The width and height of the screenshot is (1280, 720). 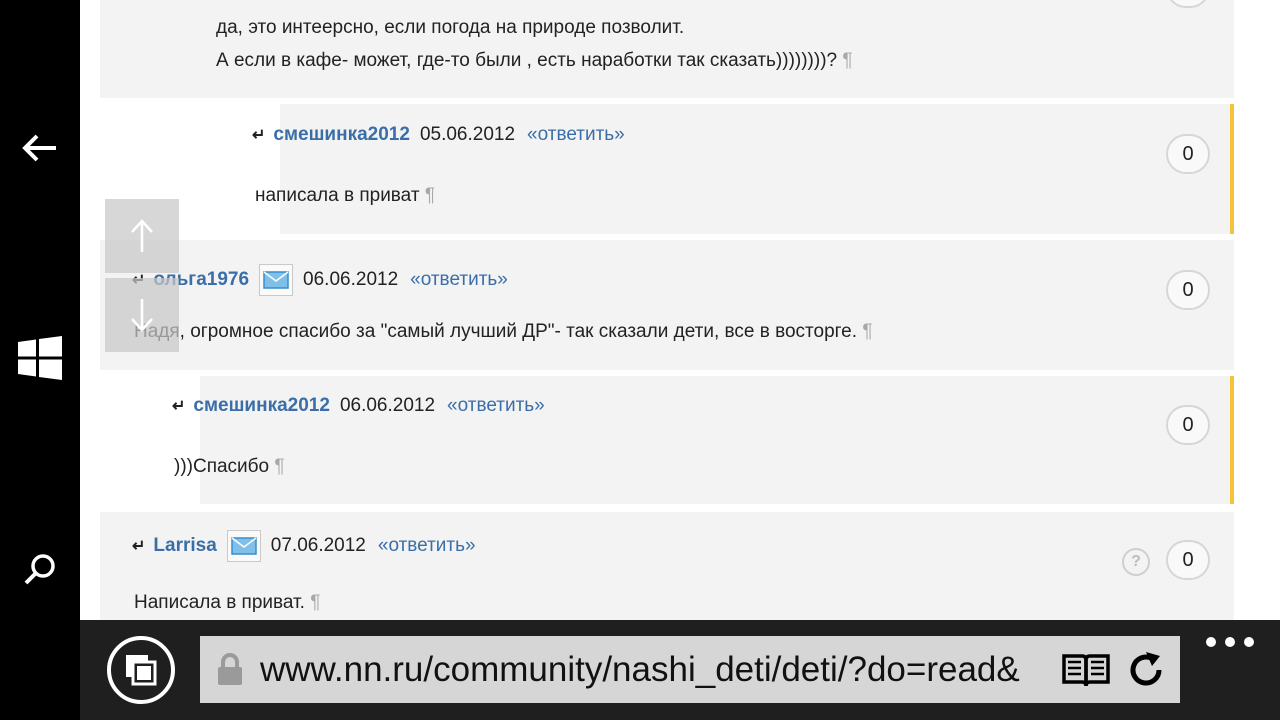 I want to click on start-button, so click(x=40, y=358).